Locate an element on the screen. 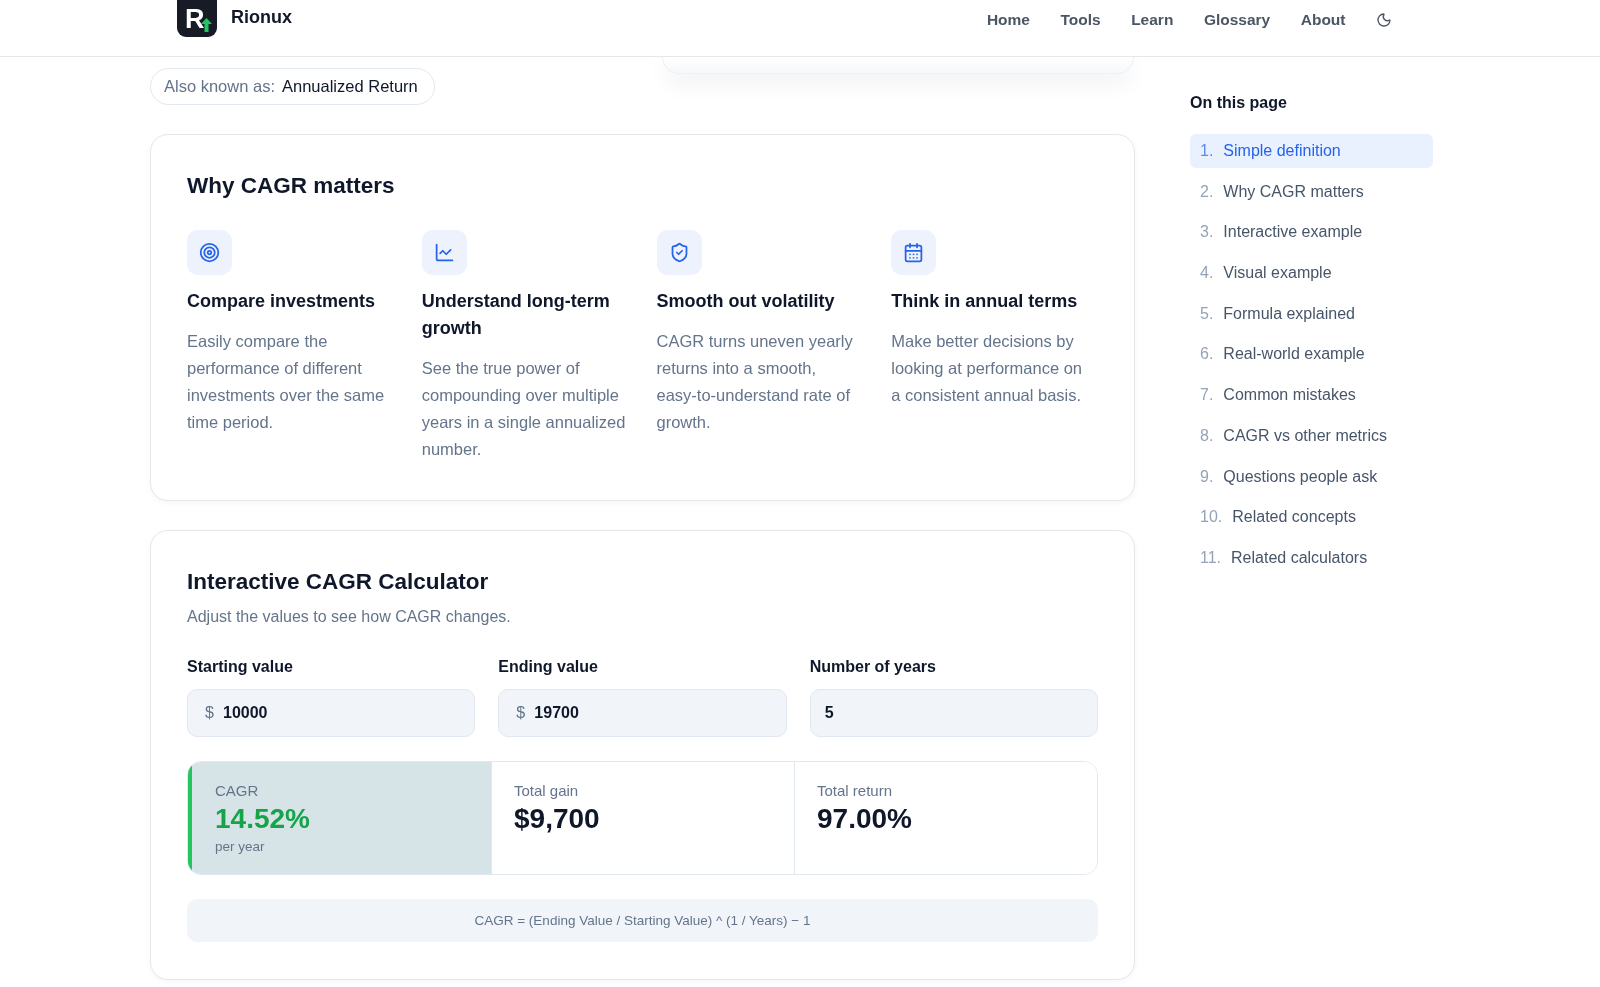 Image resolution: width=1600 pixels, height=987 pixels. feature-title: Understand long-term growth is located at coordinates (516, 315).